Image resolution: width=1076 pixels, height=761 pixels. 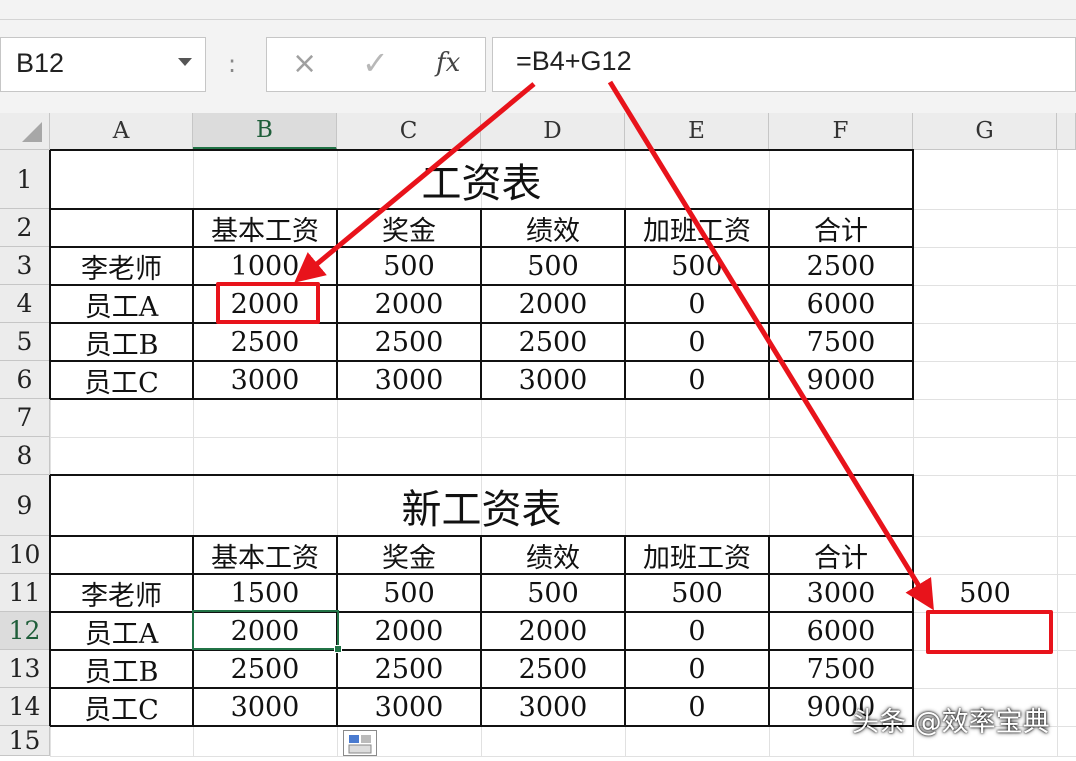 What do you see at coordinates (951, 722) in the screenshot?
I see `watermark-text: 头条 @效率宝典` at bounding box center [951, 722].